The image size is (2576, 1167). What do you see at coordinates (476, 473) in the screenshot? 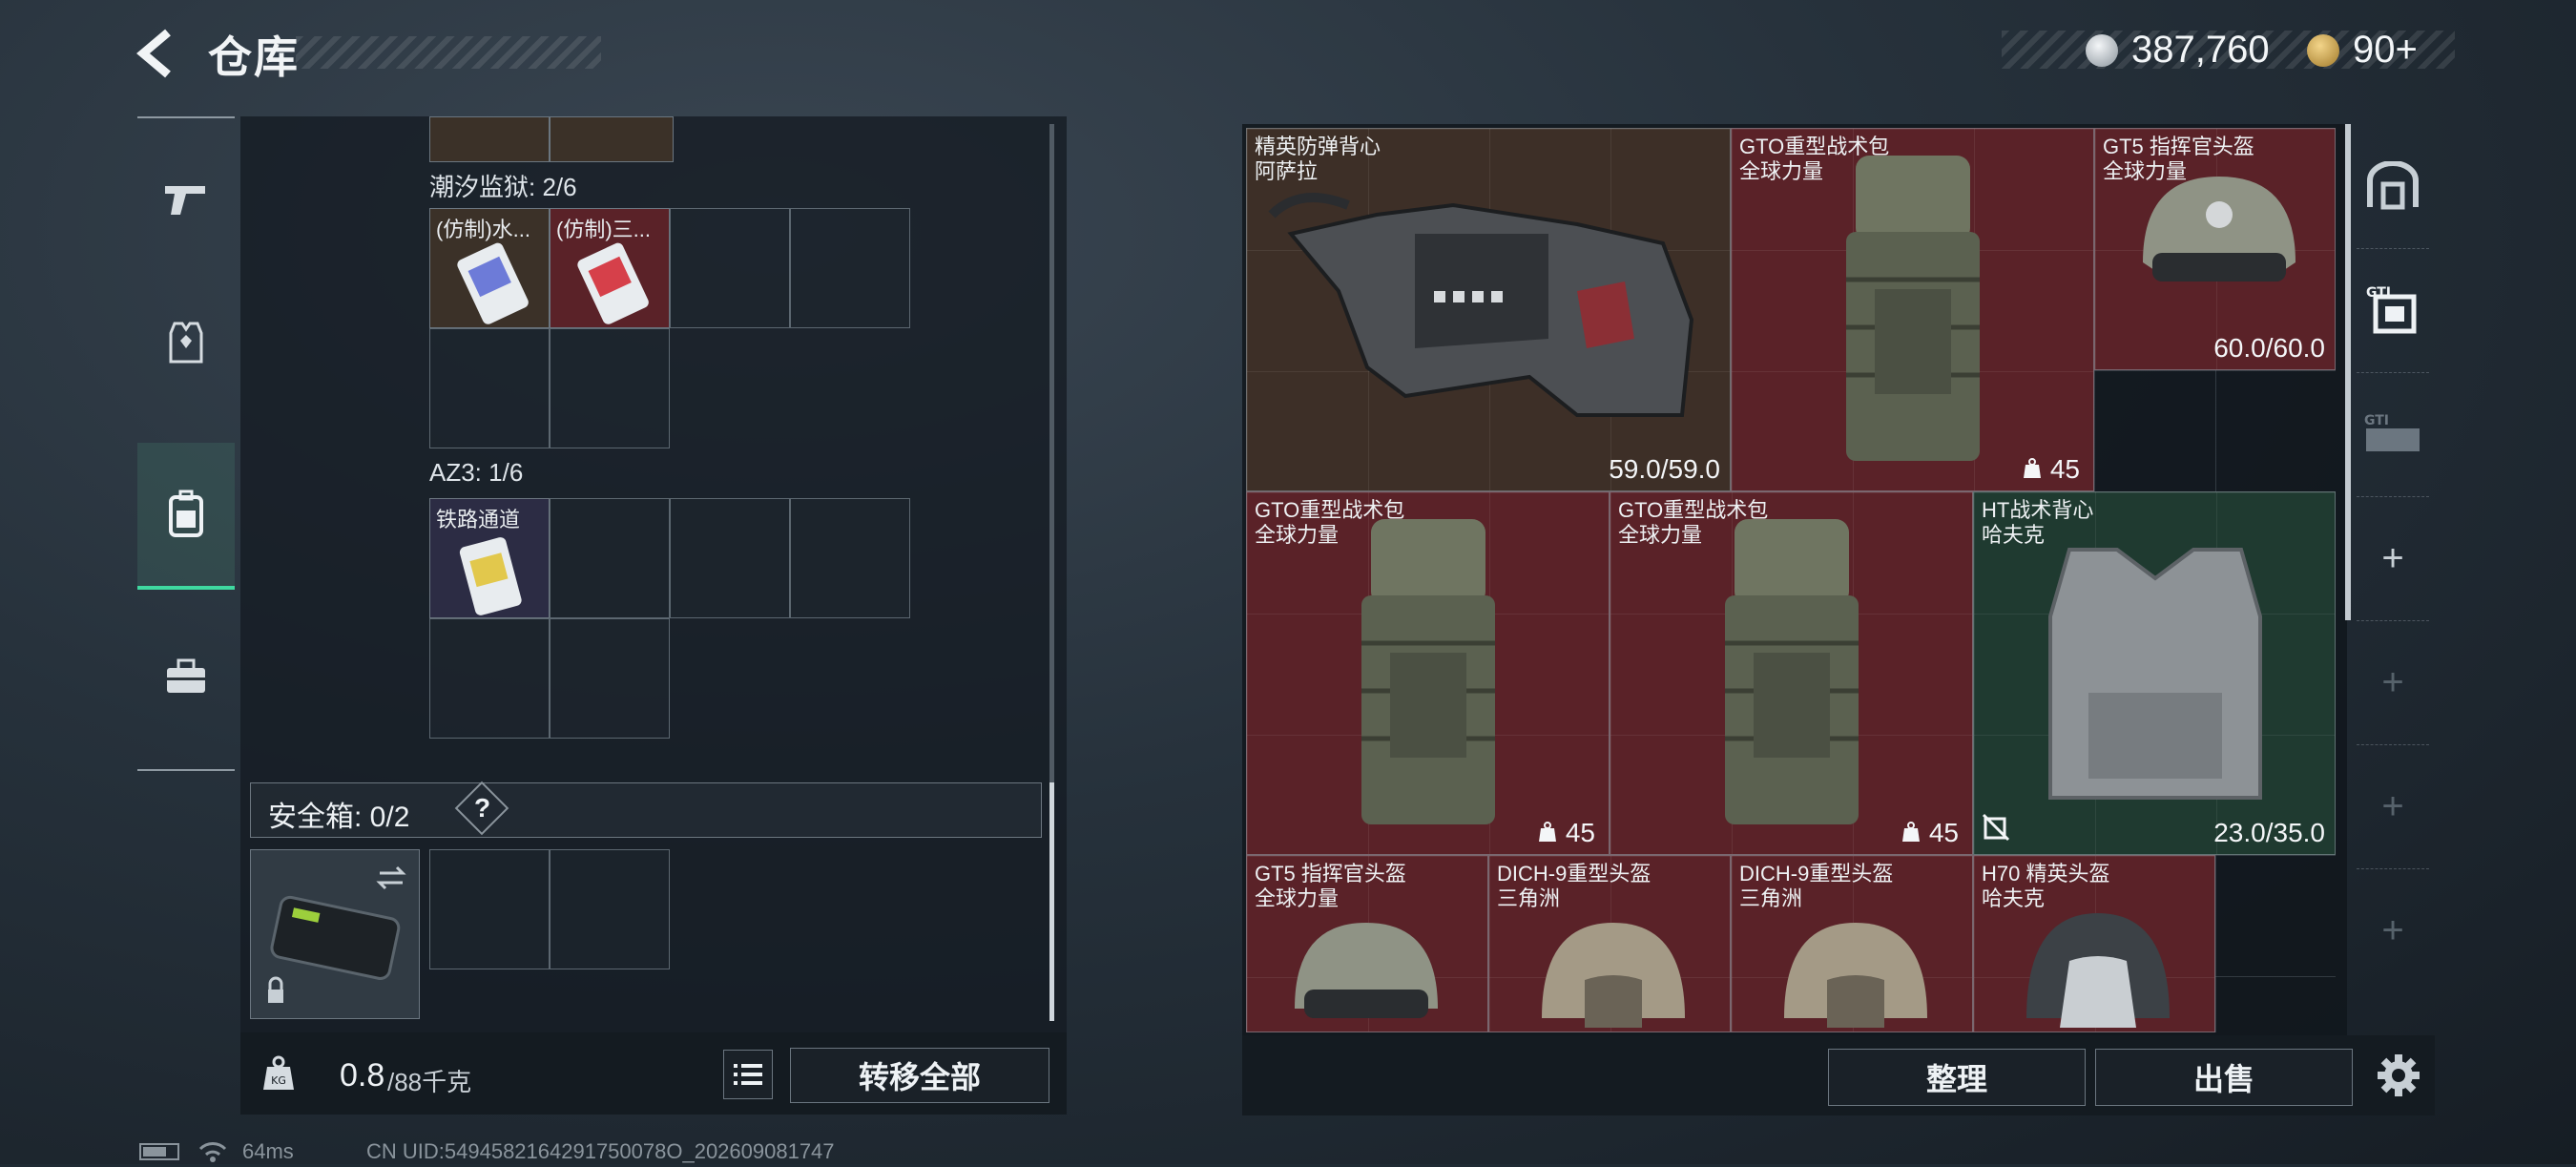
I see `container-label-az3: AZ3: 1/6` at bounding box center [476, 473].